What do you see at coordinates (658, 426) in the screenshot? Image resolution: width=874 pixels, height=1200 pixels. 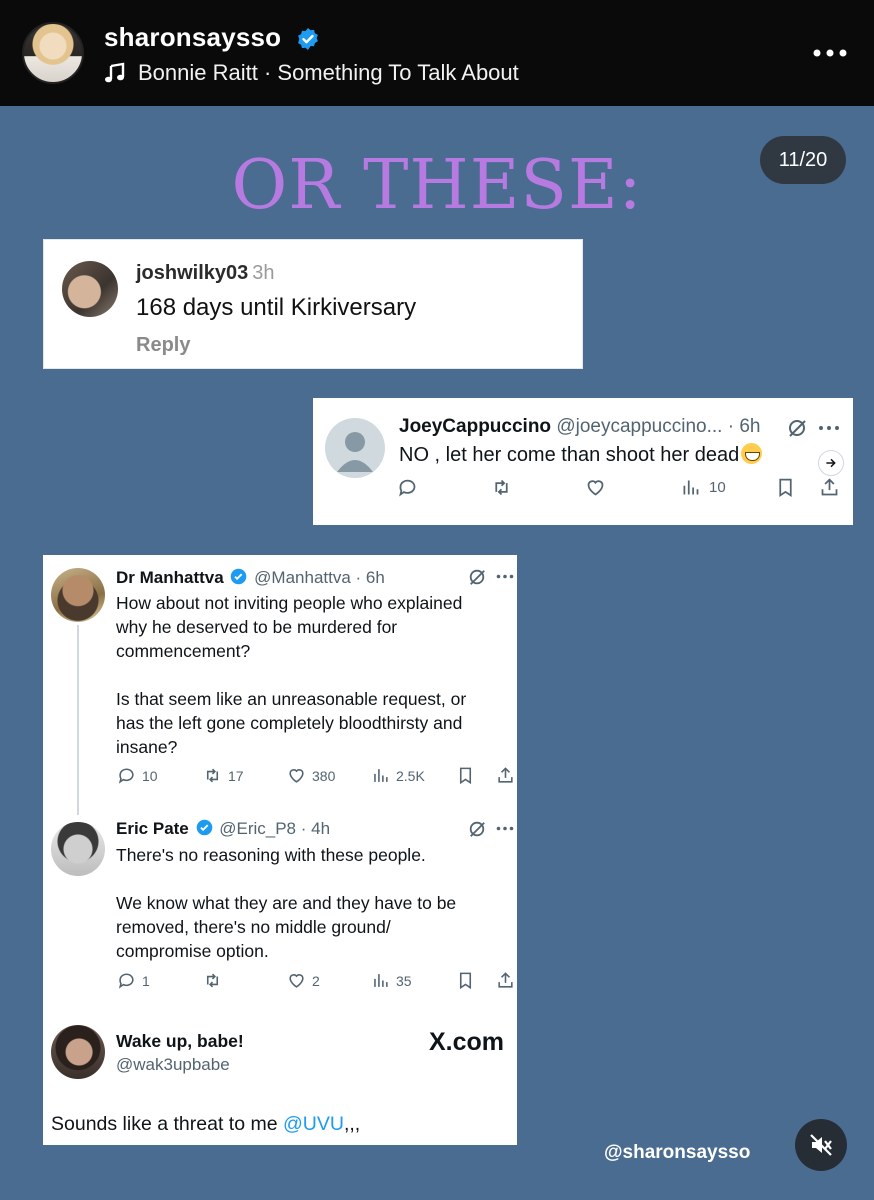 I see `tweet-handle: @joeycappuccino... · 6h` at bounding box center [658, 426].